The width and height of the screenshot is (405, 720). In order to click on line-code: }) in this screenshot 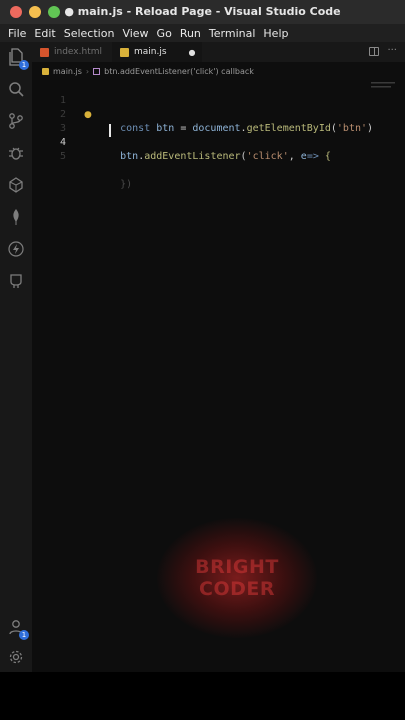, I will do `click(108, 185)`.